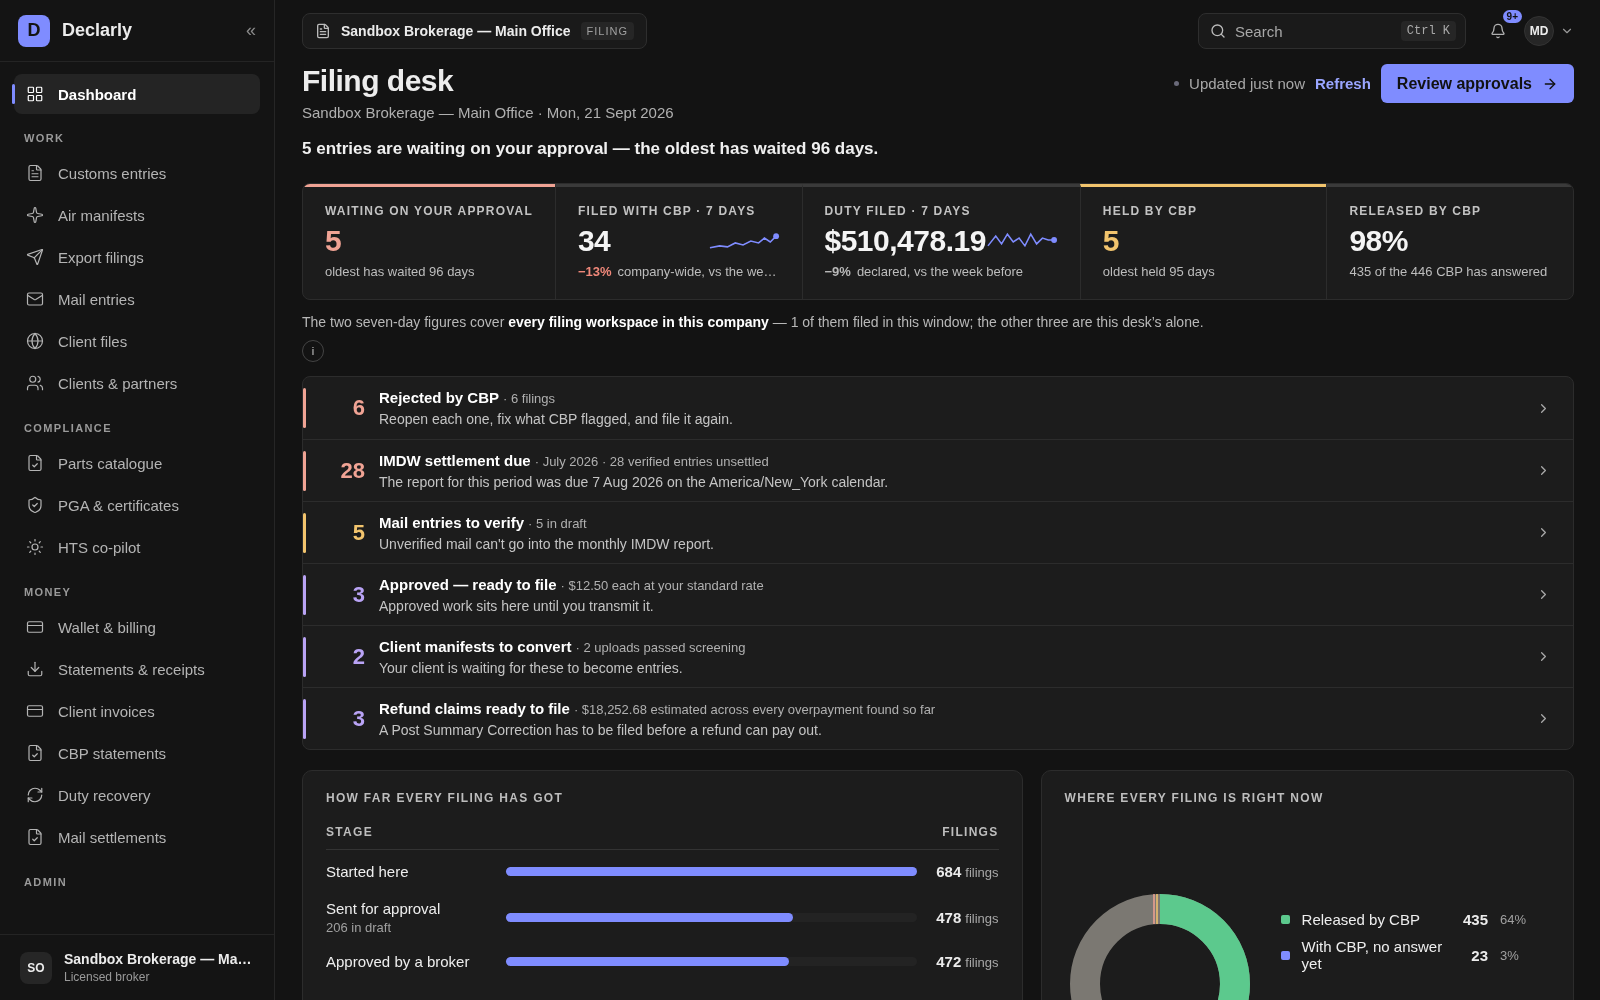 The height and width of the screenshot is (1000, 1600). What do you see at coordinates (137, 257) in the screenshot?
I see `sidebar-item: Export filings` at bounding box center [137, 257].